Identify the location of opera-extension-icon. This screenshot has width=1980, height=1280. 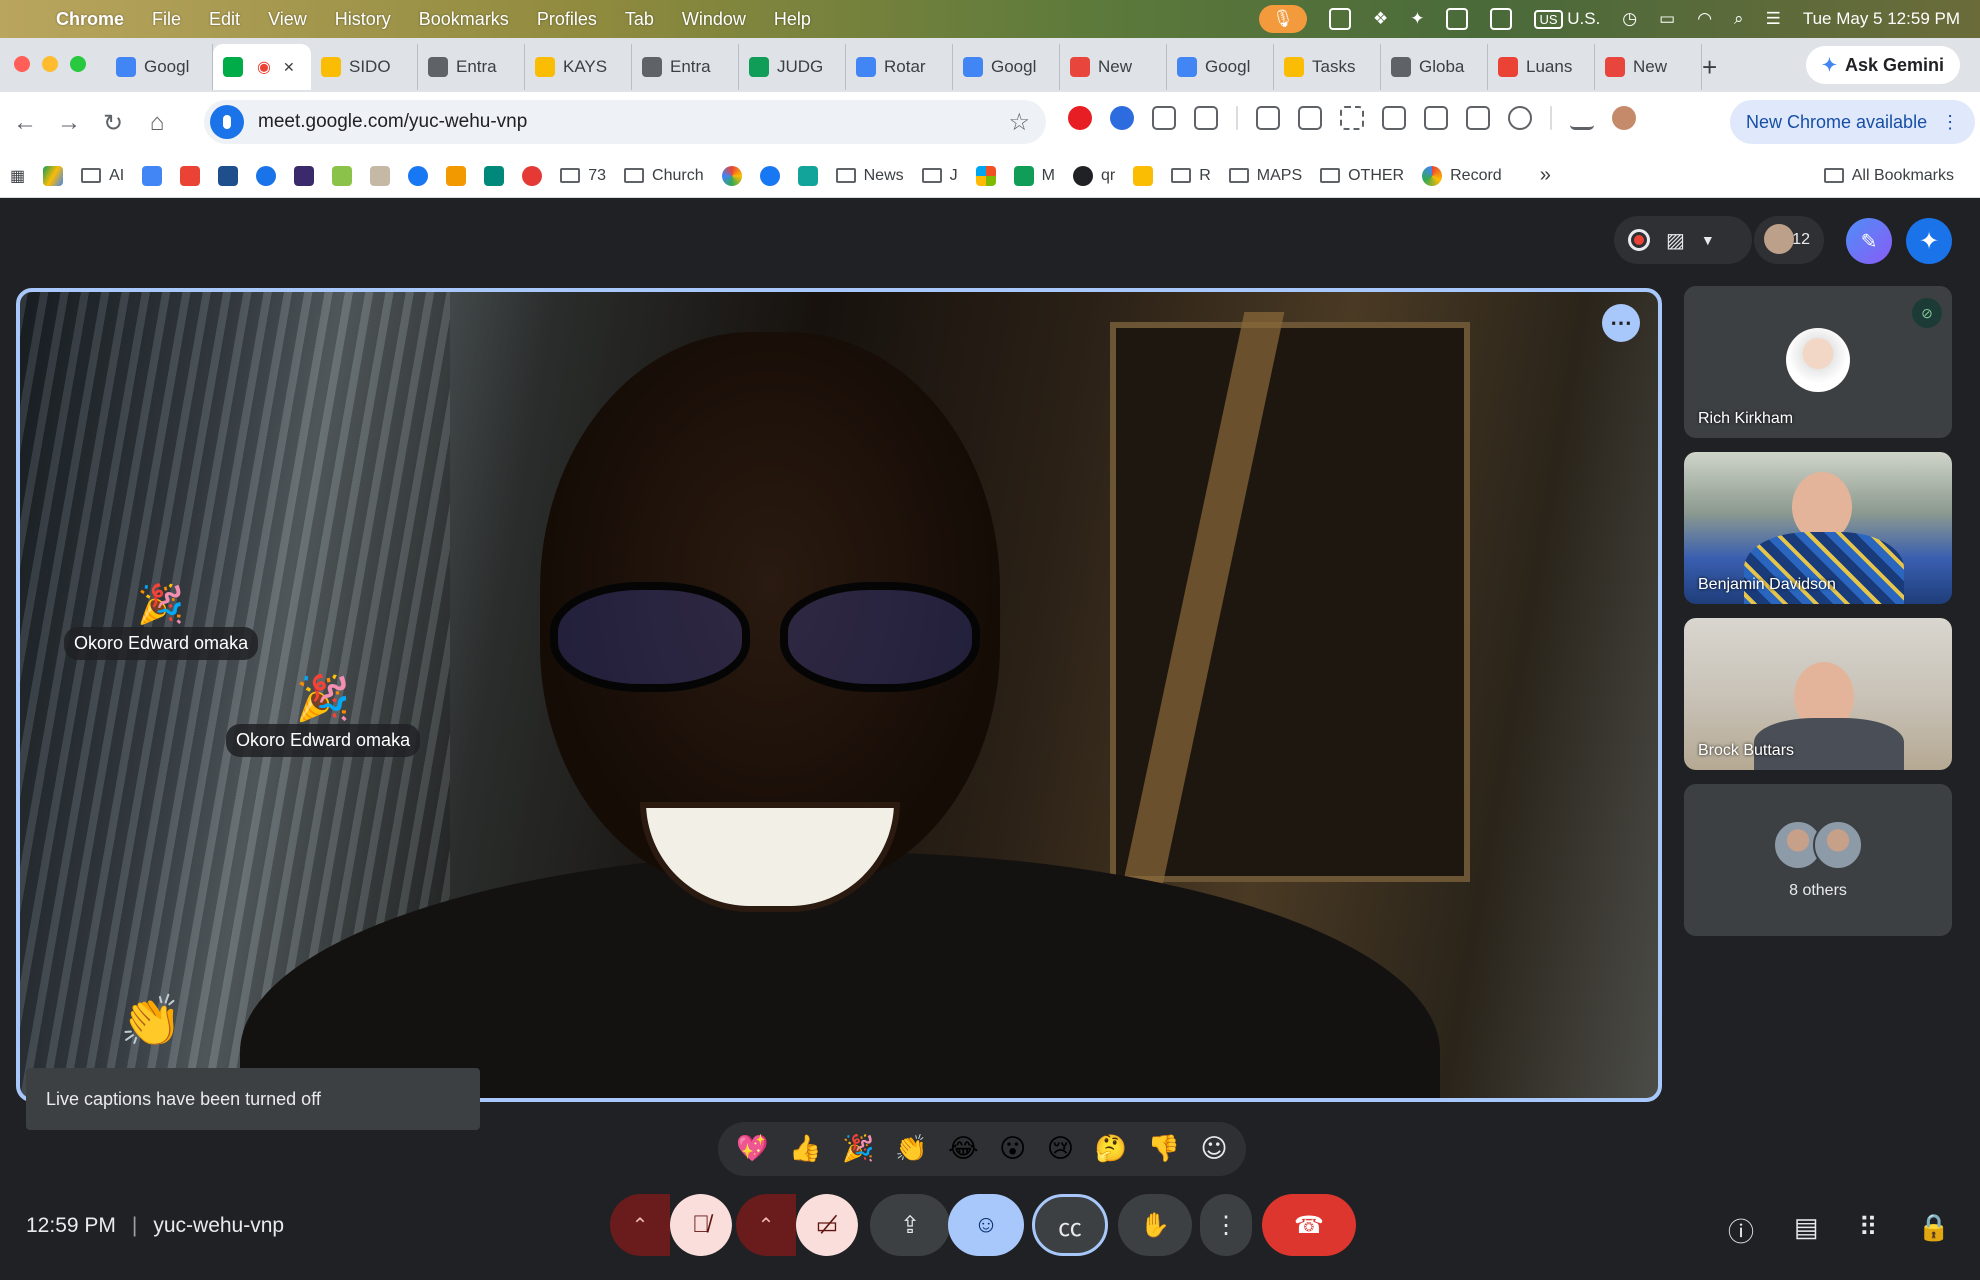
(1080, 118).